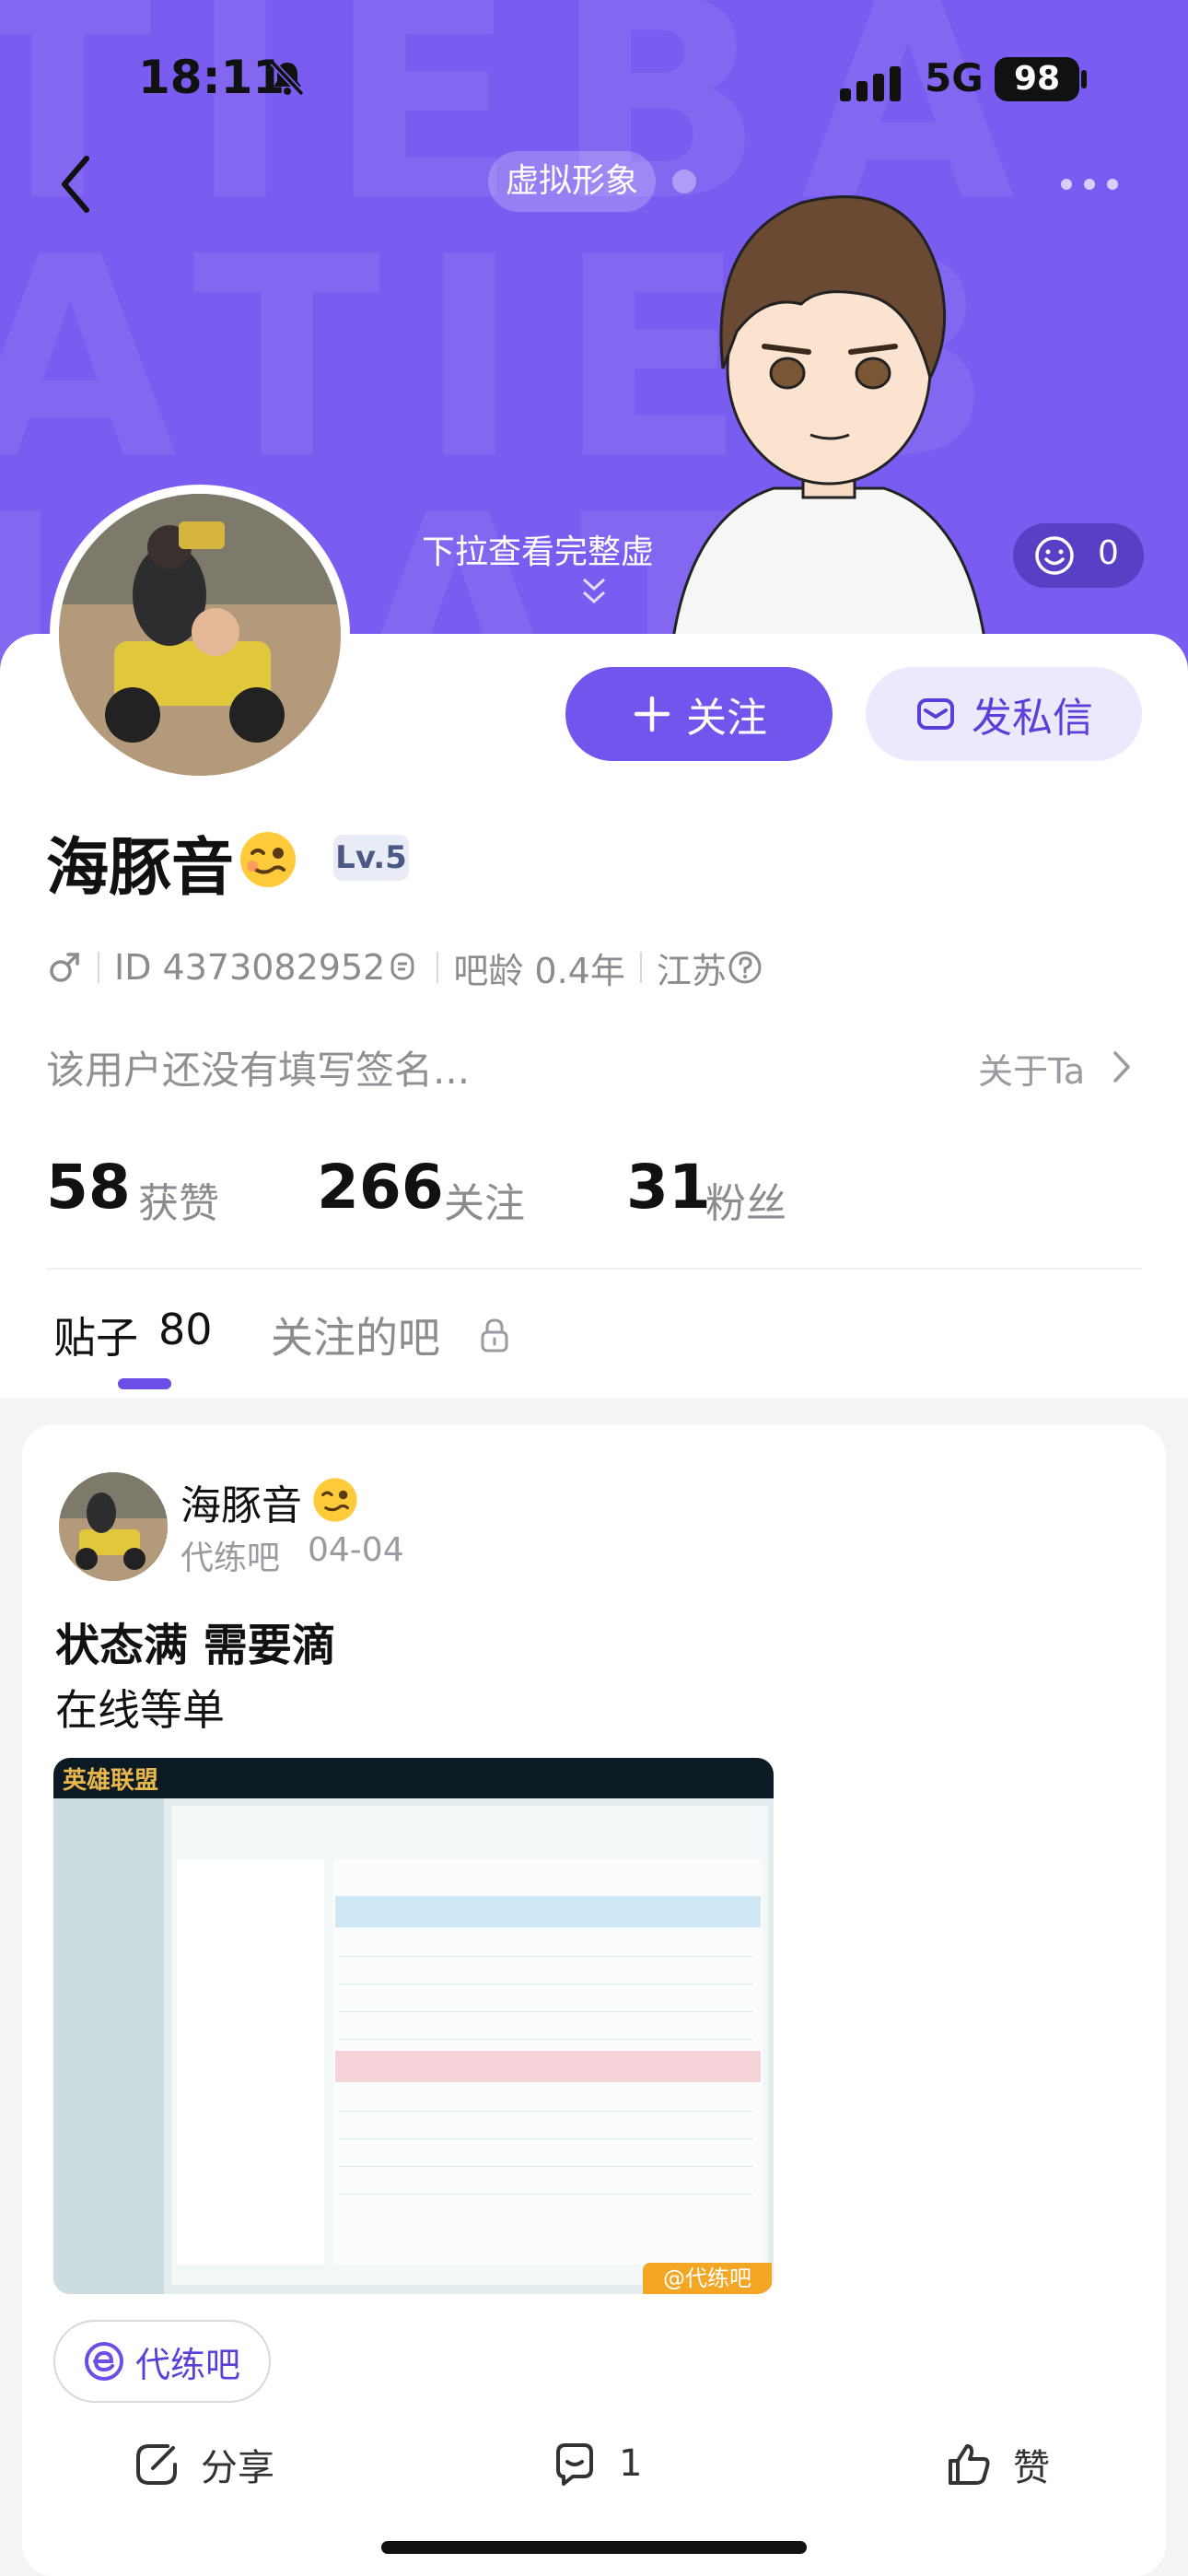 The height and width of the screenshot is (2576, 1188). I want to click on post-author-avatar, so click(113, 1526).